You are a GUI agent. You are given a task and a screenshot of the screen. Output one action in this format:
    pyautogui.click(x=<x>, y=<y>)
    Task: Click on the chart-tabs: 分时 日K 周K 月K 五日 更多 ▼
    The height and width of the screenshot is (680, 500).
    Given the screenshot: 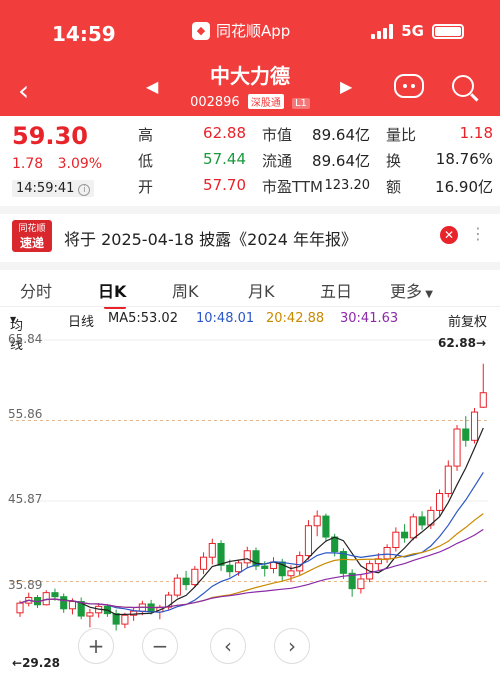 What is the action you would take?
    pyautogui.click(x=250, y=285)
    